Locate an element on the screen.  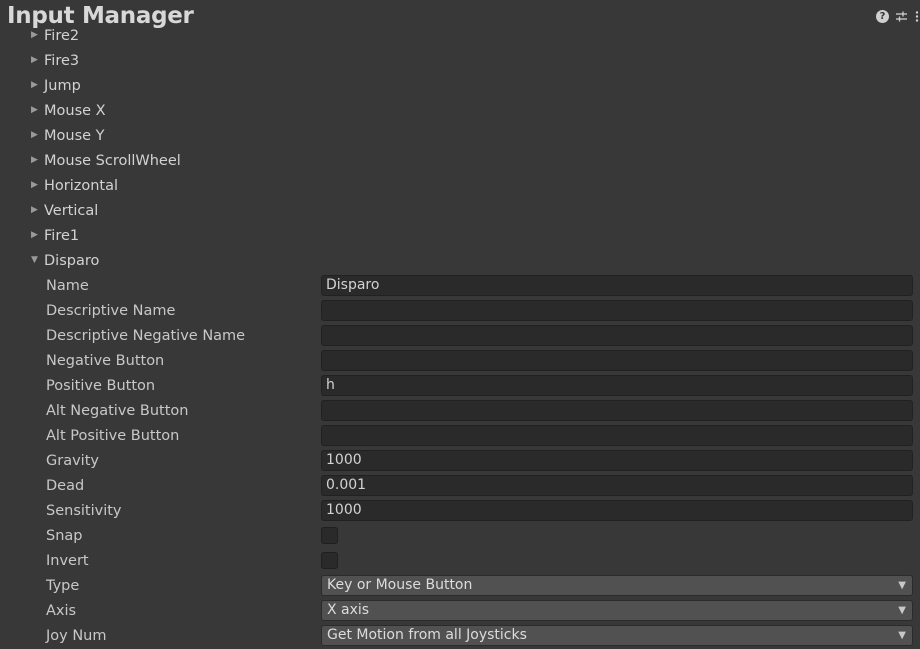
property-label: Gravity is located at coordinates (72, 461).